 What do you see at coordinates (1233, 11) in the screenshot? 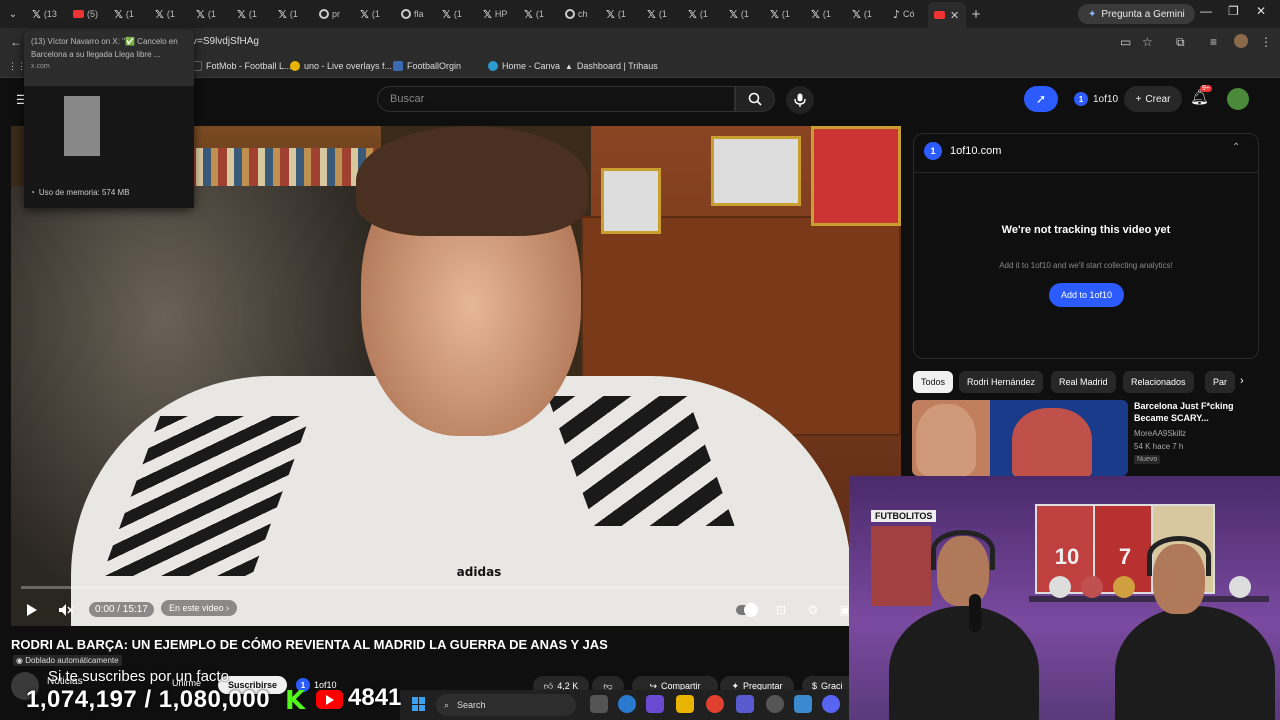
I see `restore-icon: ❐` at bounding box center [1233, 11].